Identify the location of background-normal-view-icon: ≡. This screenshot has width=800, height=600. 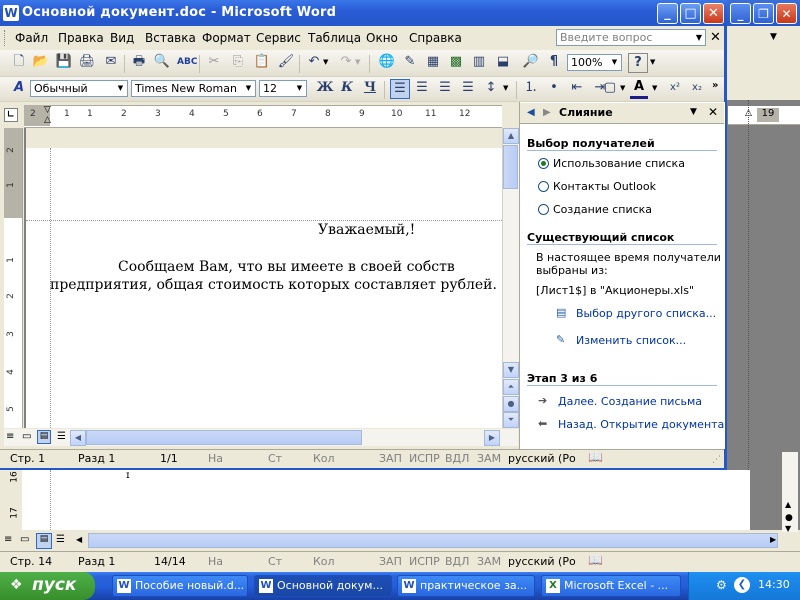
(8, 539).